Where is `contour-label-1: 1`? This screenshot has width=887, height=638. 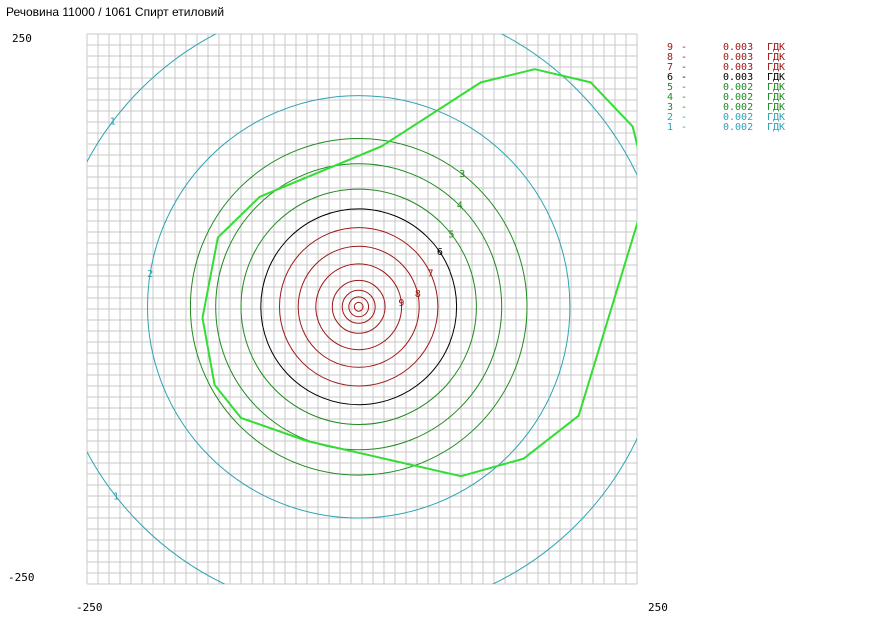 contour-label-1: 1 is located at coordinates (113, 121).